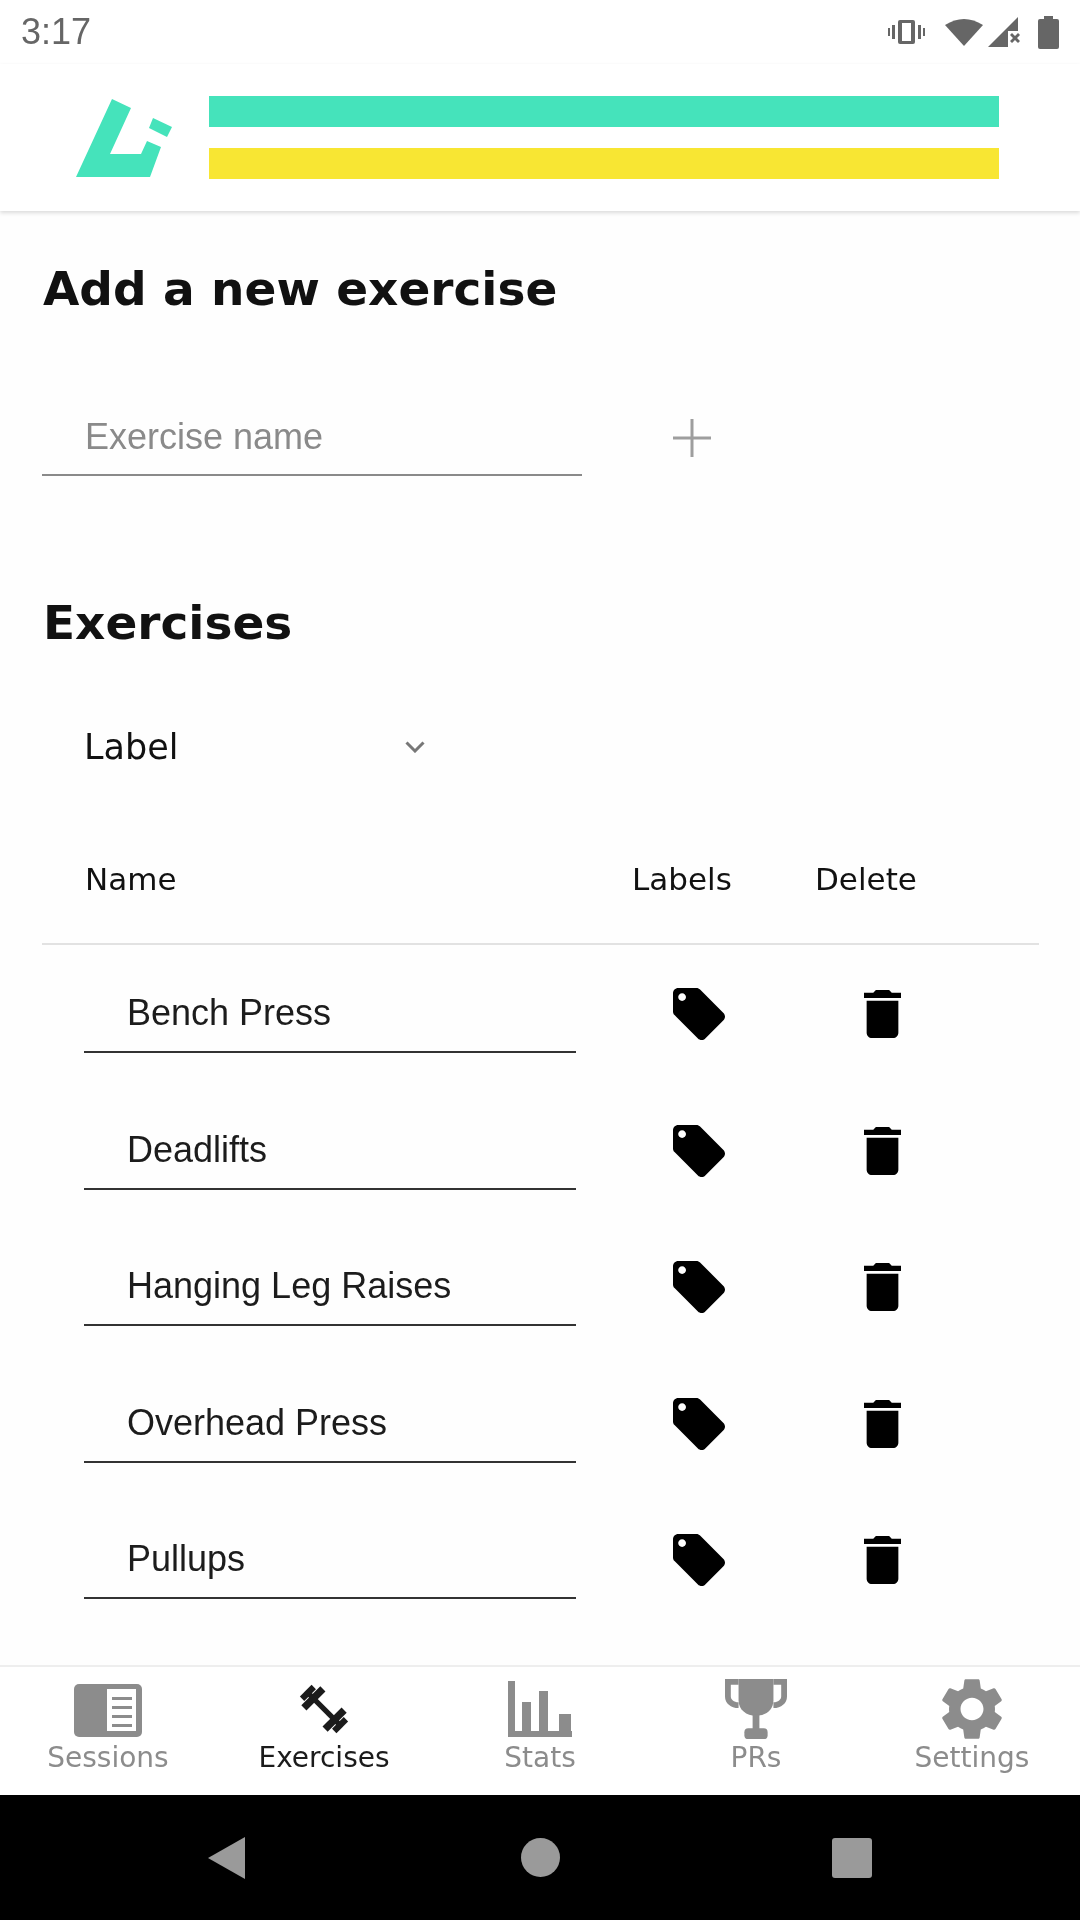 This screenshot has height=1920, width=1080. Describe the element at coordinates (330, 1560) in the screenshot. I see `exercise-name-field: Pullups` at that location.